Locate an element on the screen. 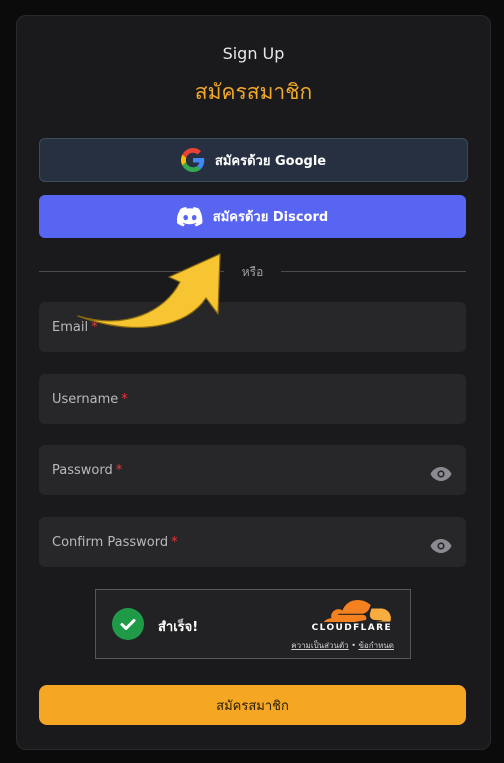 The image size is (504, 763). discord-button-label: สมัครด้วย Discord is located at coordinates (270, 217).